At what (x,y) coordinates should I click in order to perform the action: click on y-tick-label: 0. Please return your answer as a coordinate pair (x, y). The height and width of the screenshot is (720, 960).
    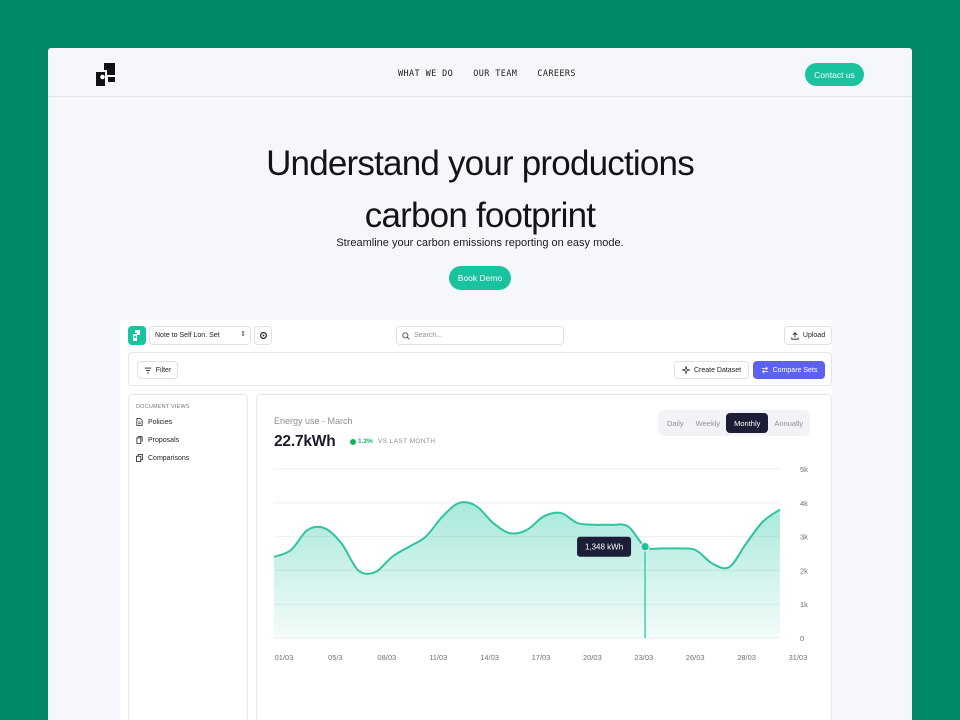
    Looking at the image, I should click on (802, 638).